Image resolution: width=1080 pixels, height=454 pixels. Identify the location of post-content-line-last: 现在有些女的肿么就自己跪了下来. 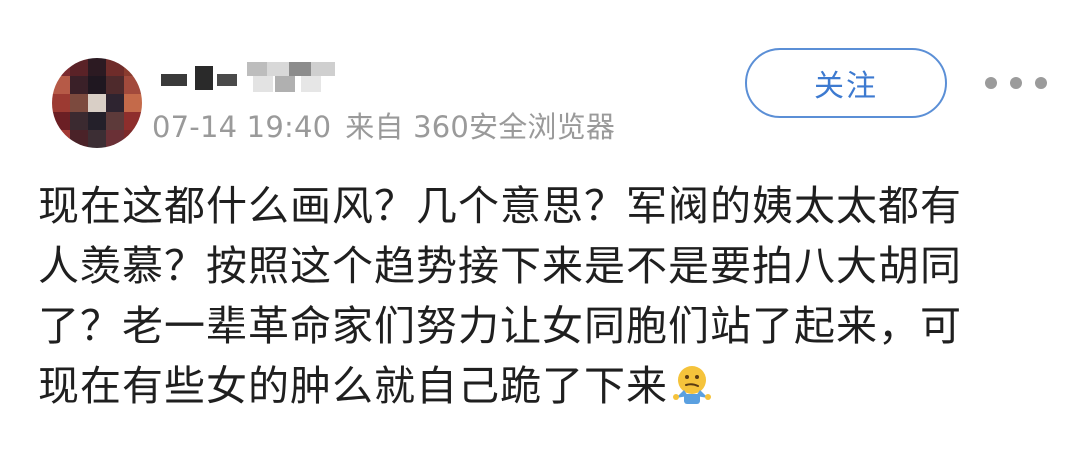
(538, 386).